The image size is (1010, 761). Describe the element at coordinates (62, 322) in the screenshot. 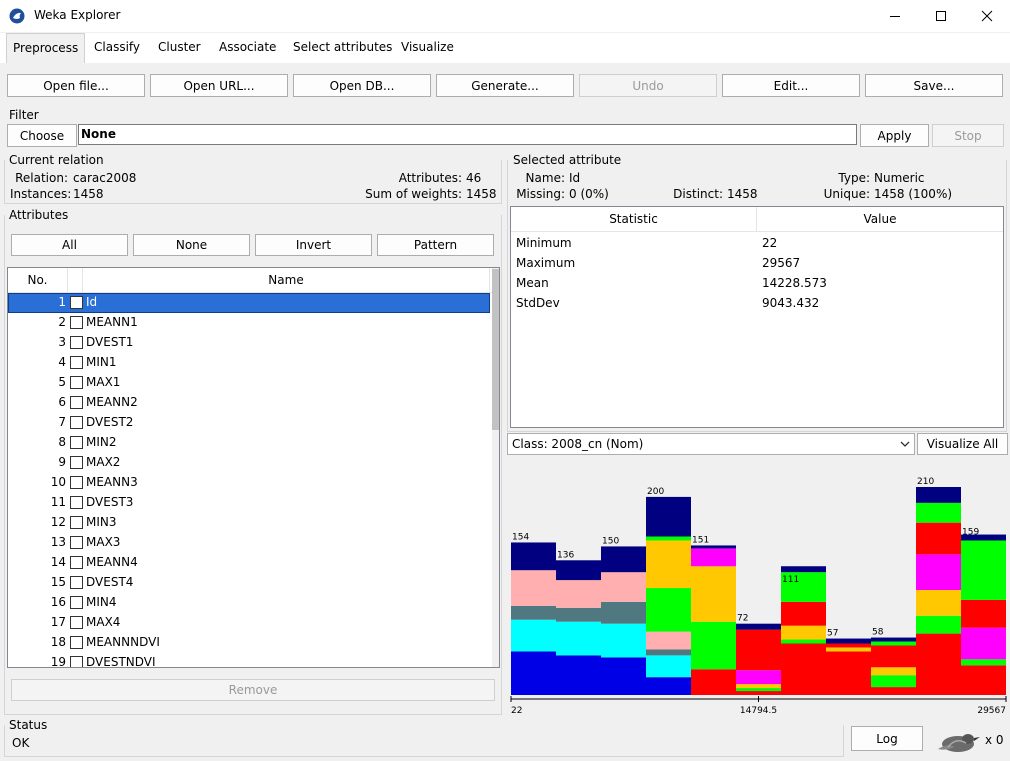

I see `row-number: 2` at that location.